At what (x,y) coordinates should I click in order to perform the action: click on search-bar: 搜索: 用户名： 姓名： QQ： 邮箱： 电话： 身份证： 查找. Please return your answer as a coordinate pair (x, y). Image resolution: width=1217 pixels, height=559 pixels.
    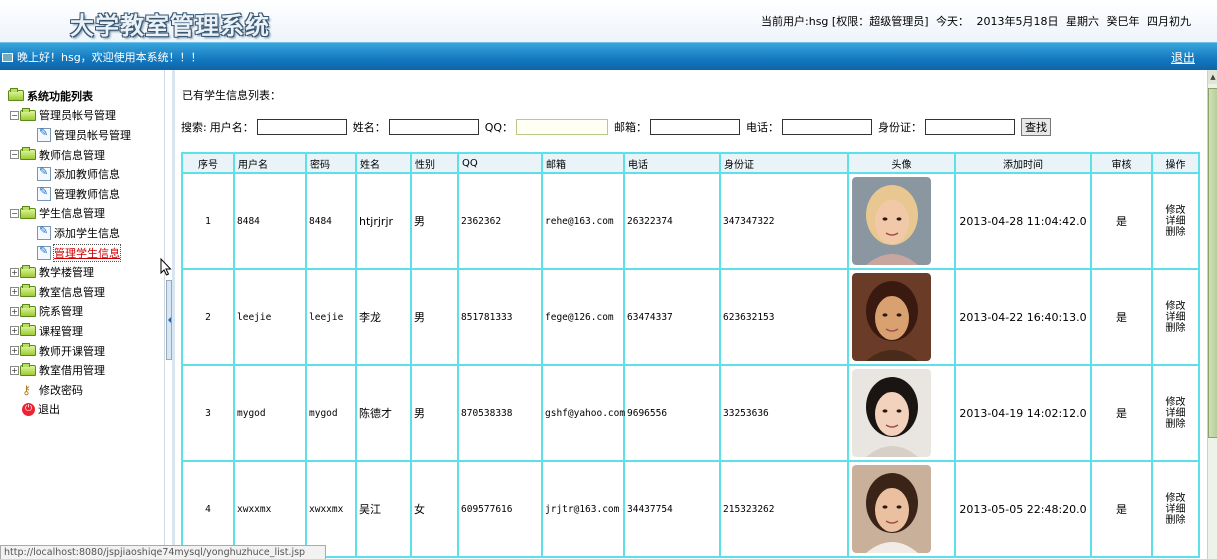
    Looking at the image, I should click on (616, 127).